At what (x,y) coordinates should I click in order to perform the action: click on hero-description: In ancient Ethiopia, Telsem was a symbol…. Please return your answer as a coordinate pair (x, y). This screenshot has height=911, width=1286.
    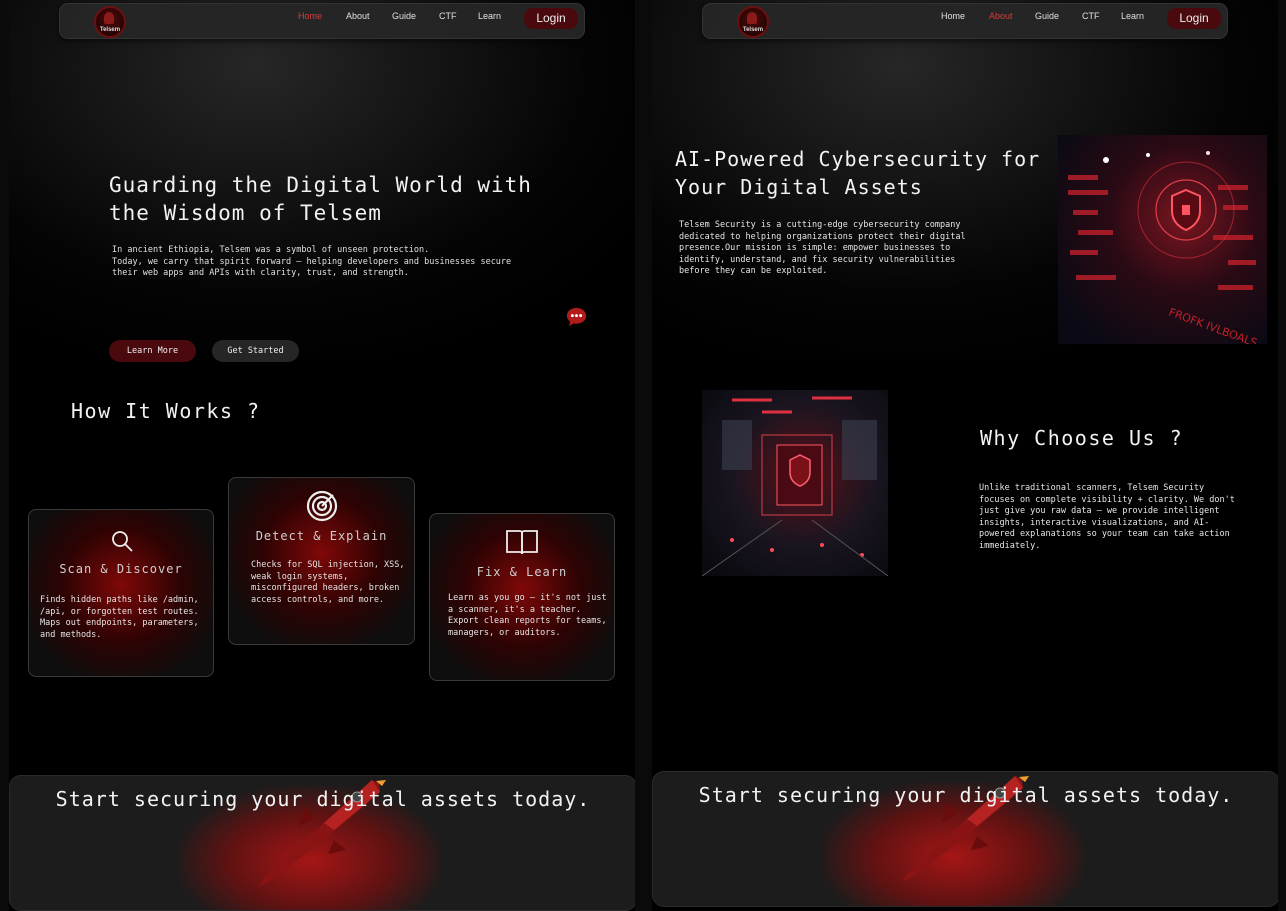
    Looking at the image, I should click on (312, 261).